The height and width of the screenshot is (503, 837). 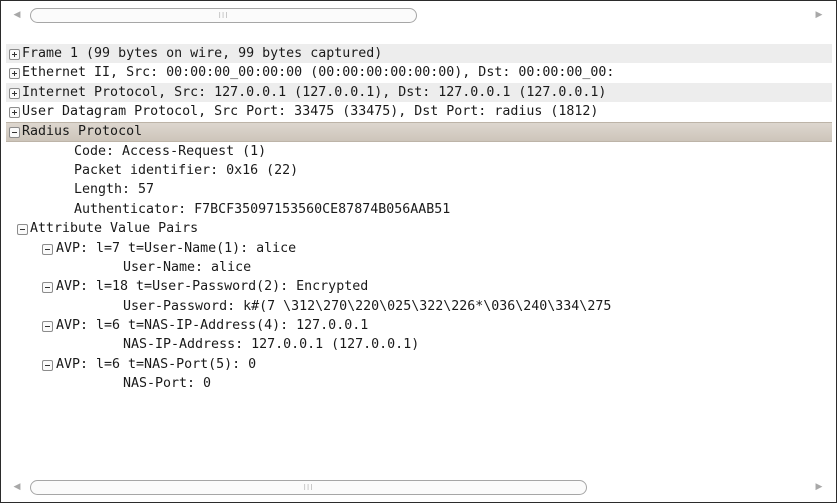 What do you see at coordinates (419, 267) in the screenshot?
I see `tree-row-user-name: User-Name: alice` at bounding box center [419, 267].